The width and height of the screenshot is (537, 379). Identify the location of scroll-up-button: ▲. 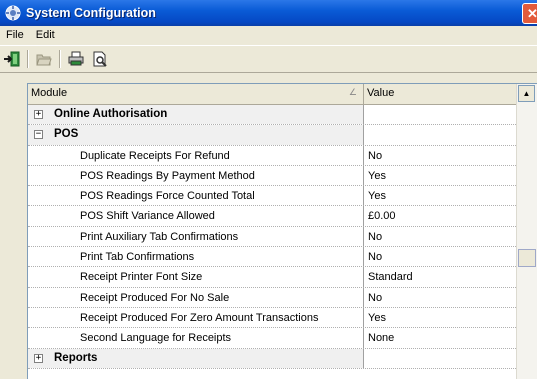
(526, 93).